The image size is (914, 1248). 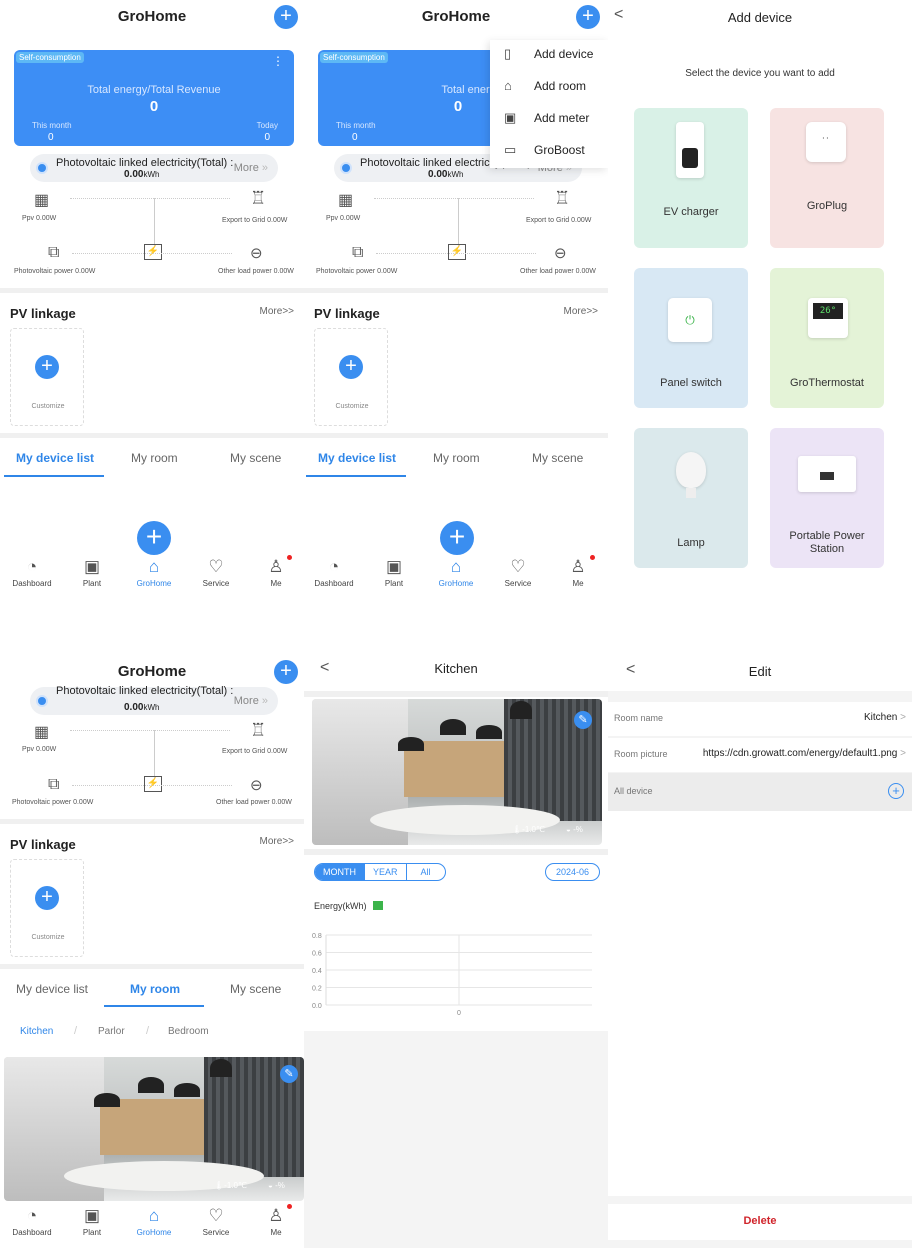 What do you see at coordinates (691, 338) in the screenshot?
I see `device-card-panel-switch: ⏻ Panel switch` at bounding box center [691, 338].